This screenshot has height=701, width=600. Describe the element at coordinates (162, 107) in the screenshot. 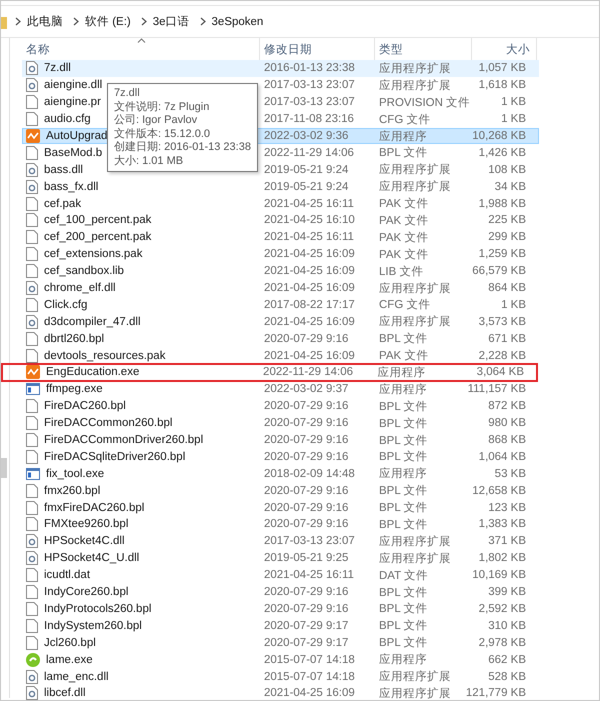

I see `tooltip-line: 文件说明: 7z Plugin` at that location.